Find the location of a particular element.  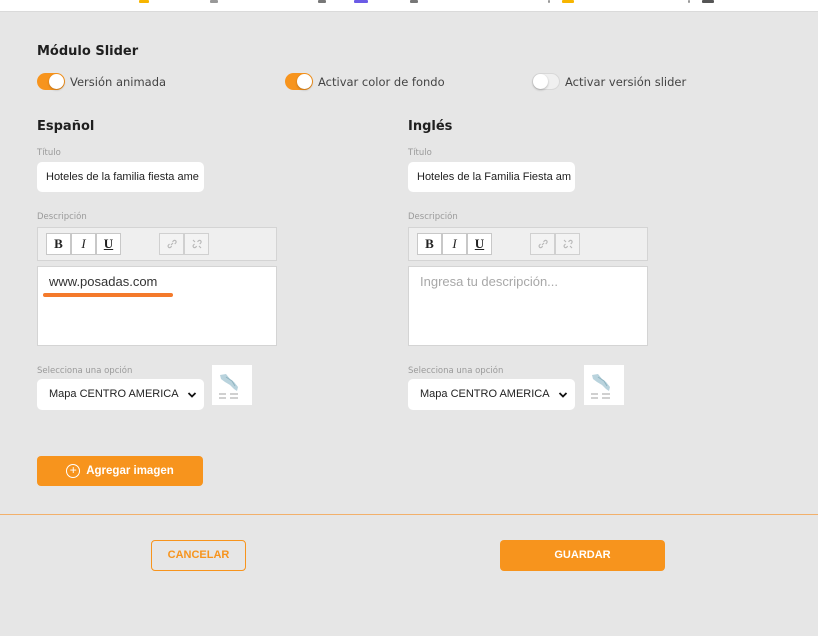

spanish-title-input: Hoteles de la familia fiesta ame is located at coordinates (120, 177).